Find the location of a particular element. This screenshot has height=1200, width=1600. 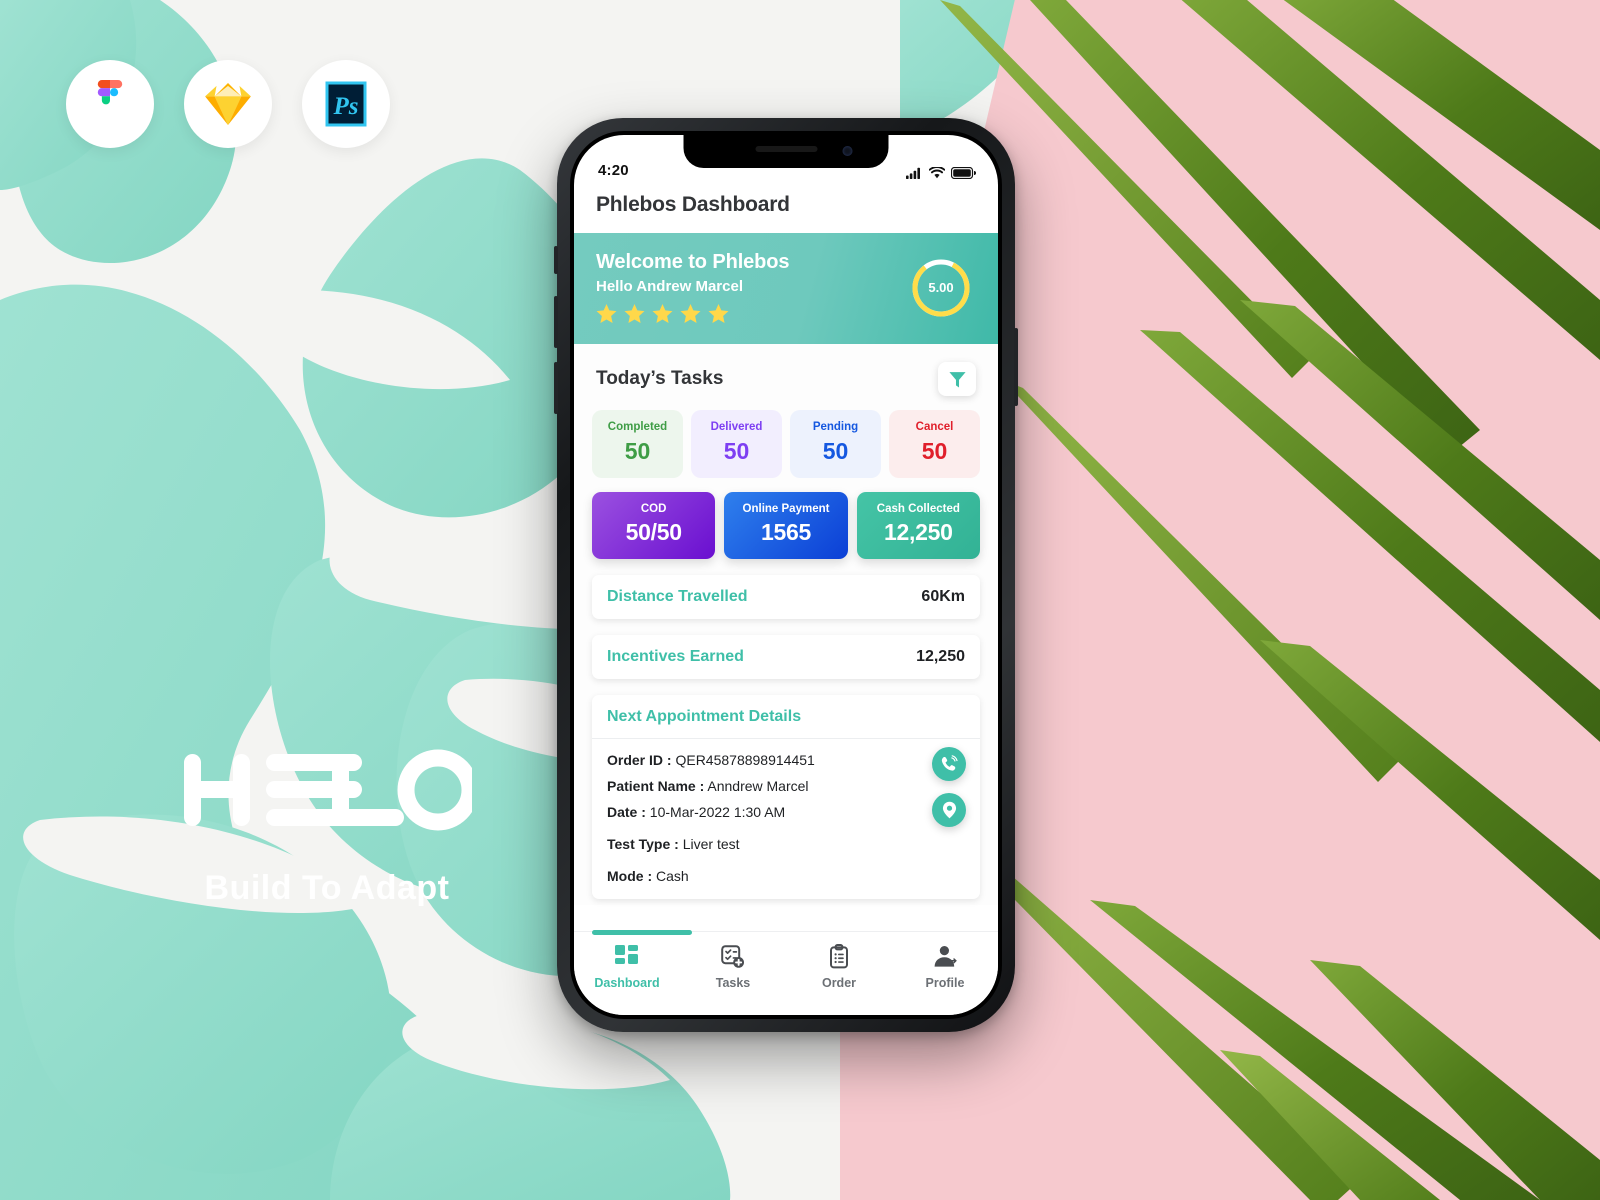

status-icons is located at coordinates (941, 173).